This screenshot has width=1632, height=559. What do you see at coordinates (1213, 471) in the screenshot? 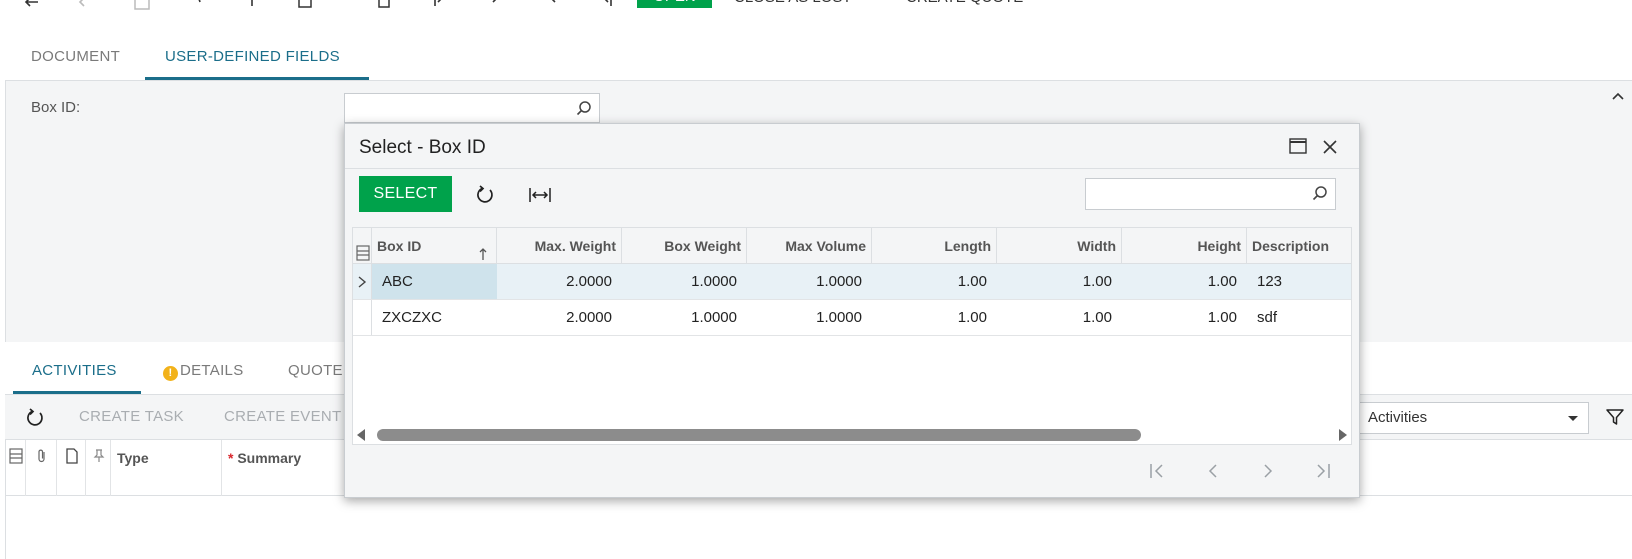
I see `previous-page-icon` at bounding box center [1213, 471].